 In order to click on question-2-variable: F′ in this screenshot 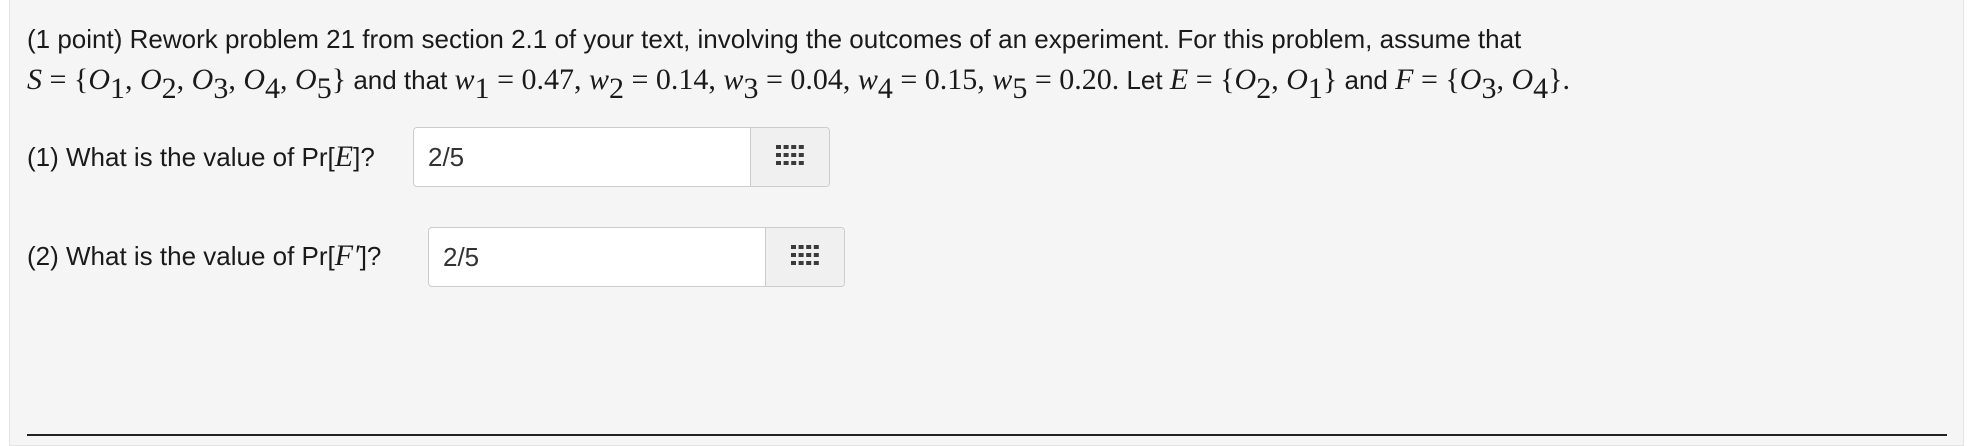, I will do `click(347, 255)`.